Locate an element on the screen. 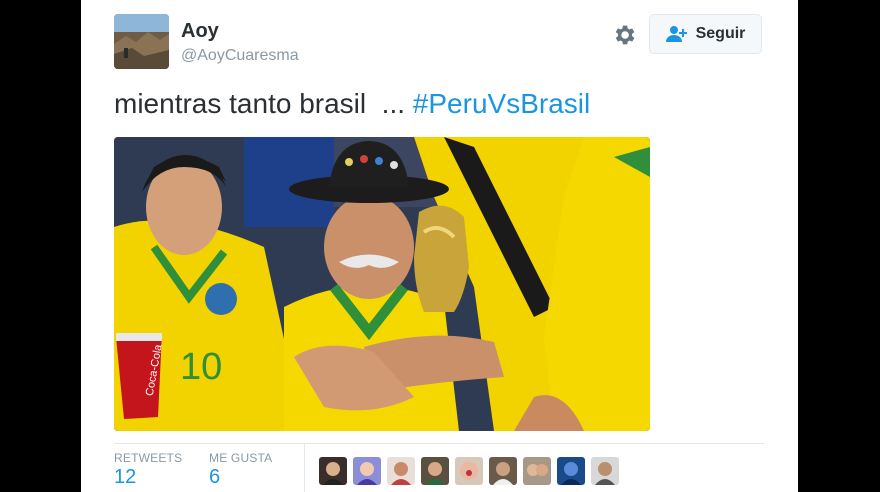  stats-vertical-divider is located at coordinates (304, 467).